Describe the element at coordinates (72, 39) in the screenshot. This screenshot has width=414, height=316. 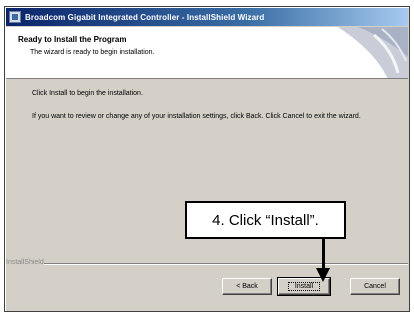
I see `header-title: Ready to Install the Program` at that location.